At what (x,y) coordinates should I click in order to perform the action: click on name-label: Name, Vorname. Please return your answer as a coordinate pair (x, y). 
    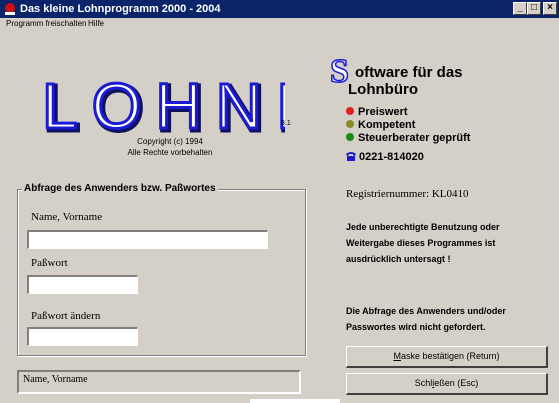
    Looking at the image, I should click on (67, 217).